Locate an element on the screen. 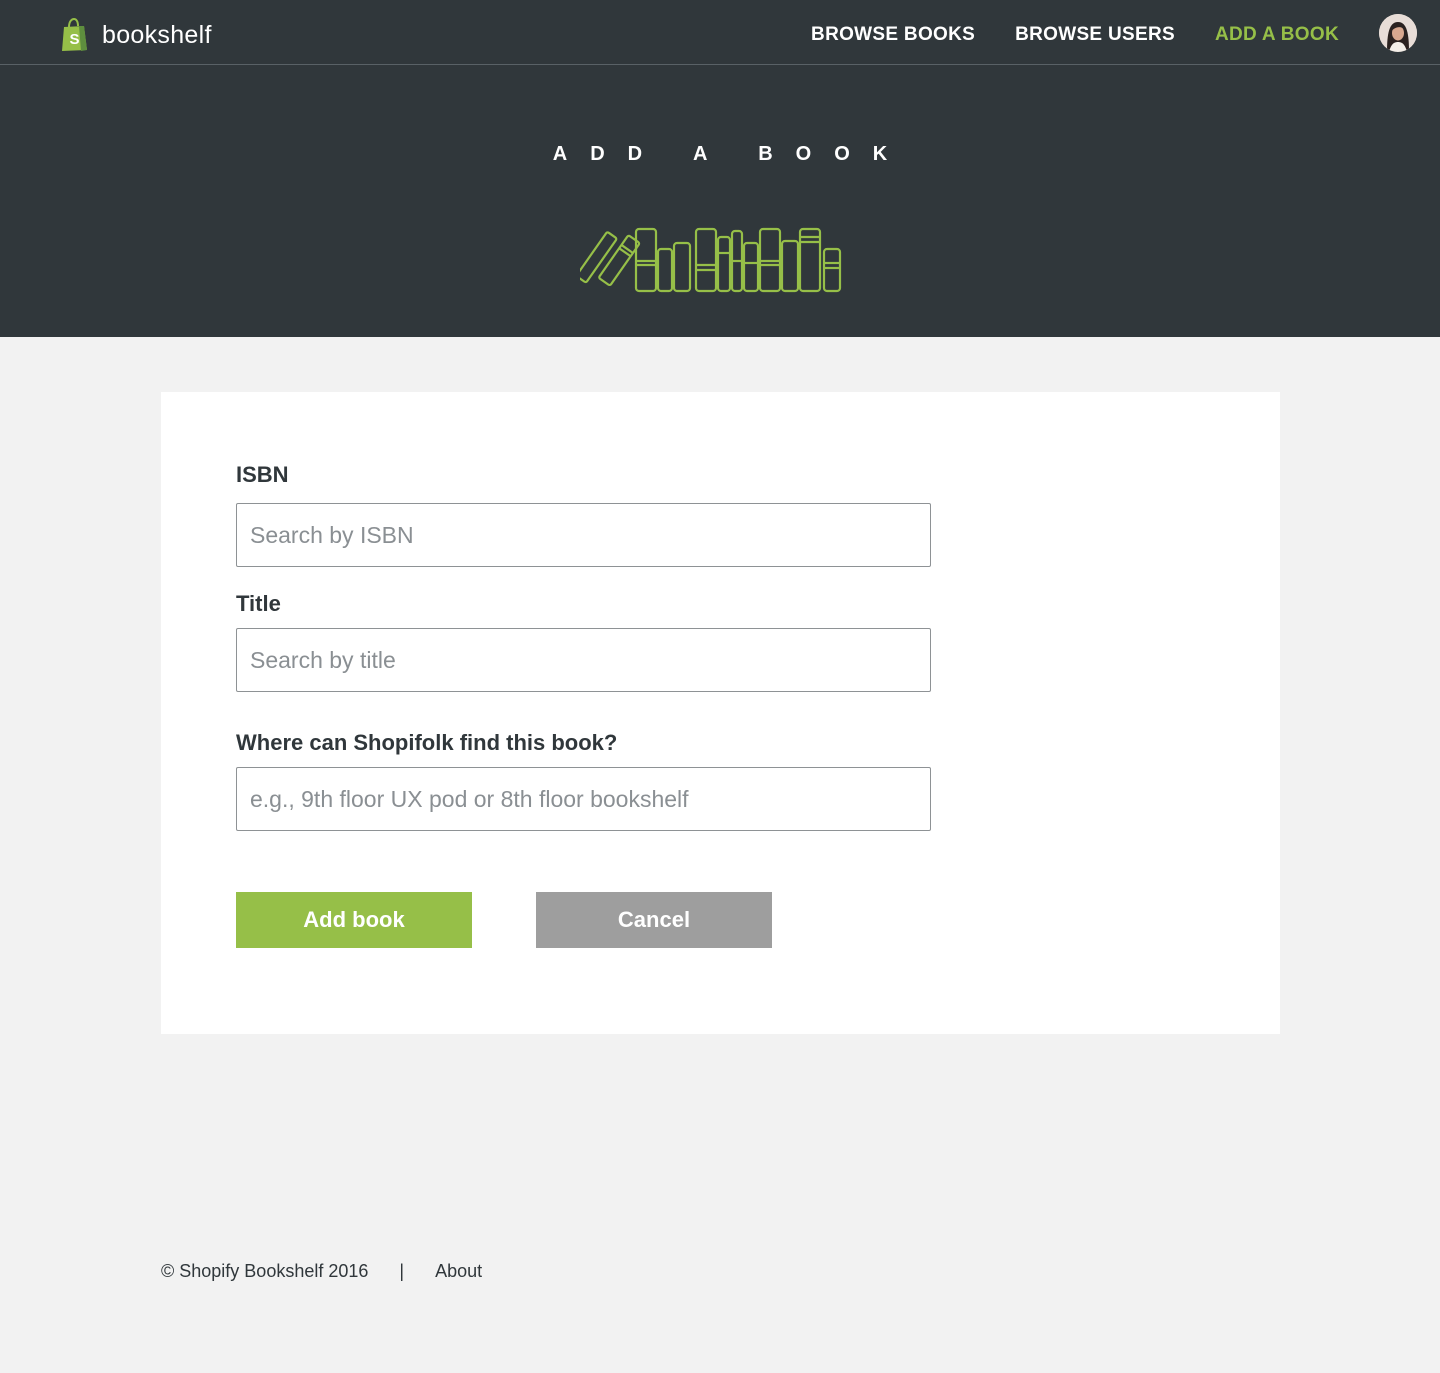 Image resolution: width=1440 pixels, height=1373 pixels. nav-add-a-book: ADD A BOOK is located at coordinates (1277, 35).